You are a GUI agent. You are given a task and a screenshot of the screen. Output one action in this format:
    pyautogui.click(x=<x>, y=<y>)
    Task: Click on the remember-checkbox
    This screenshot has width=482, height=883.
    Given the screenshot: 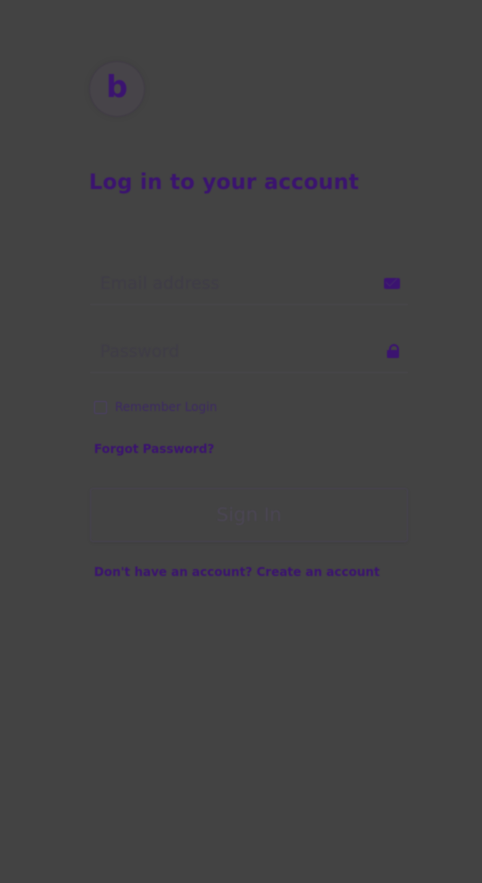 What is the action you would take?
    pyautogui.click(x=100, y=407)
    